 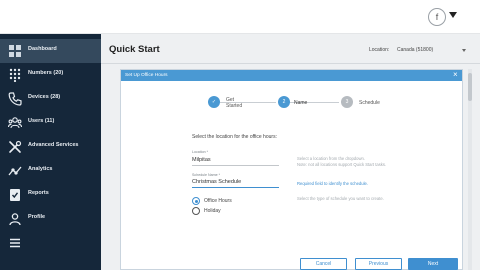 I want to click on dialog-title: Set Up Office Hours, so click(x=146, y=75).